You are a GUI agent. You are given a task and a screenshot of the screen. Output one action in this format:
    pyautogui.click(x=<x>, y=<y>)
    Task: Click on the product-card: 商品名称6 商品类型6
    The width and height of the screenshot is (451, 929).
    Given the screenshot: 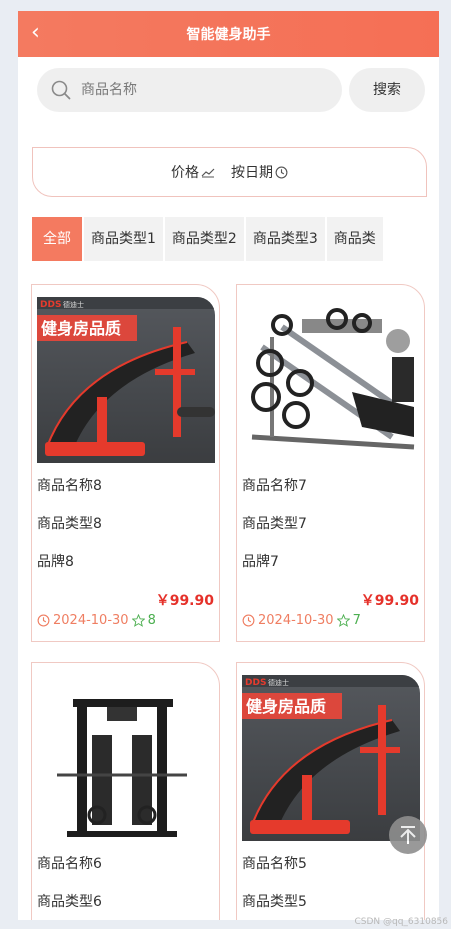 What is the action you would take?
    pyautogui.click(x=125, y=791)
    